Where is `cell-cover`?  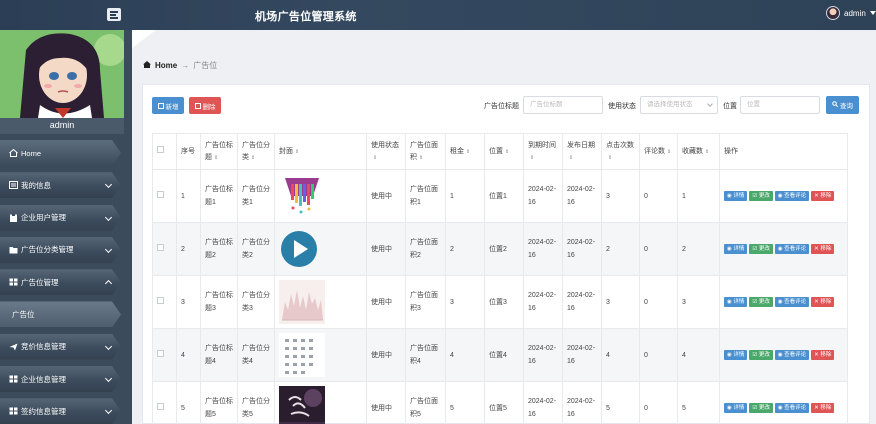
cell-cover is located at coordinates (320, 196).